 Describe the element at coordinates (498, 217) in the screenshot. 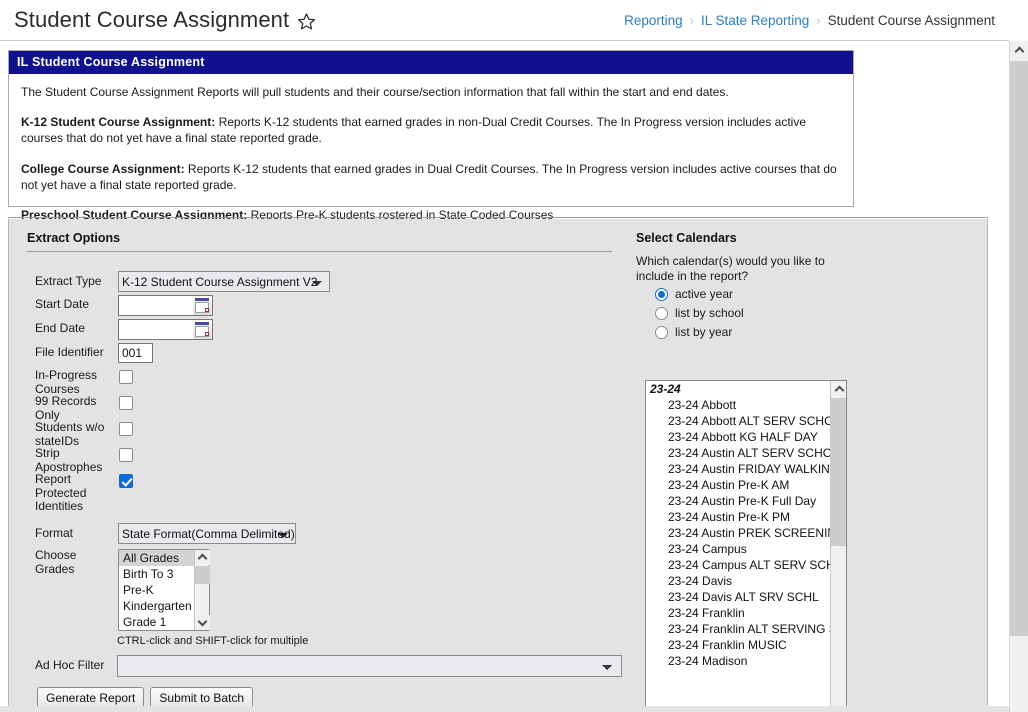

I see `content-divider` at that location.